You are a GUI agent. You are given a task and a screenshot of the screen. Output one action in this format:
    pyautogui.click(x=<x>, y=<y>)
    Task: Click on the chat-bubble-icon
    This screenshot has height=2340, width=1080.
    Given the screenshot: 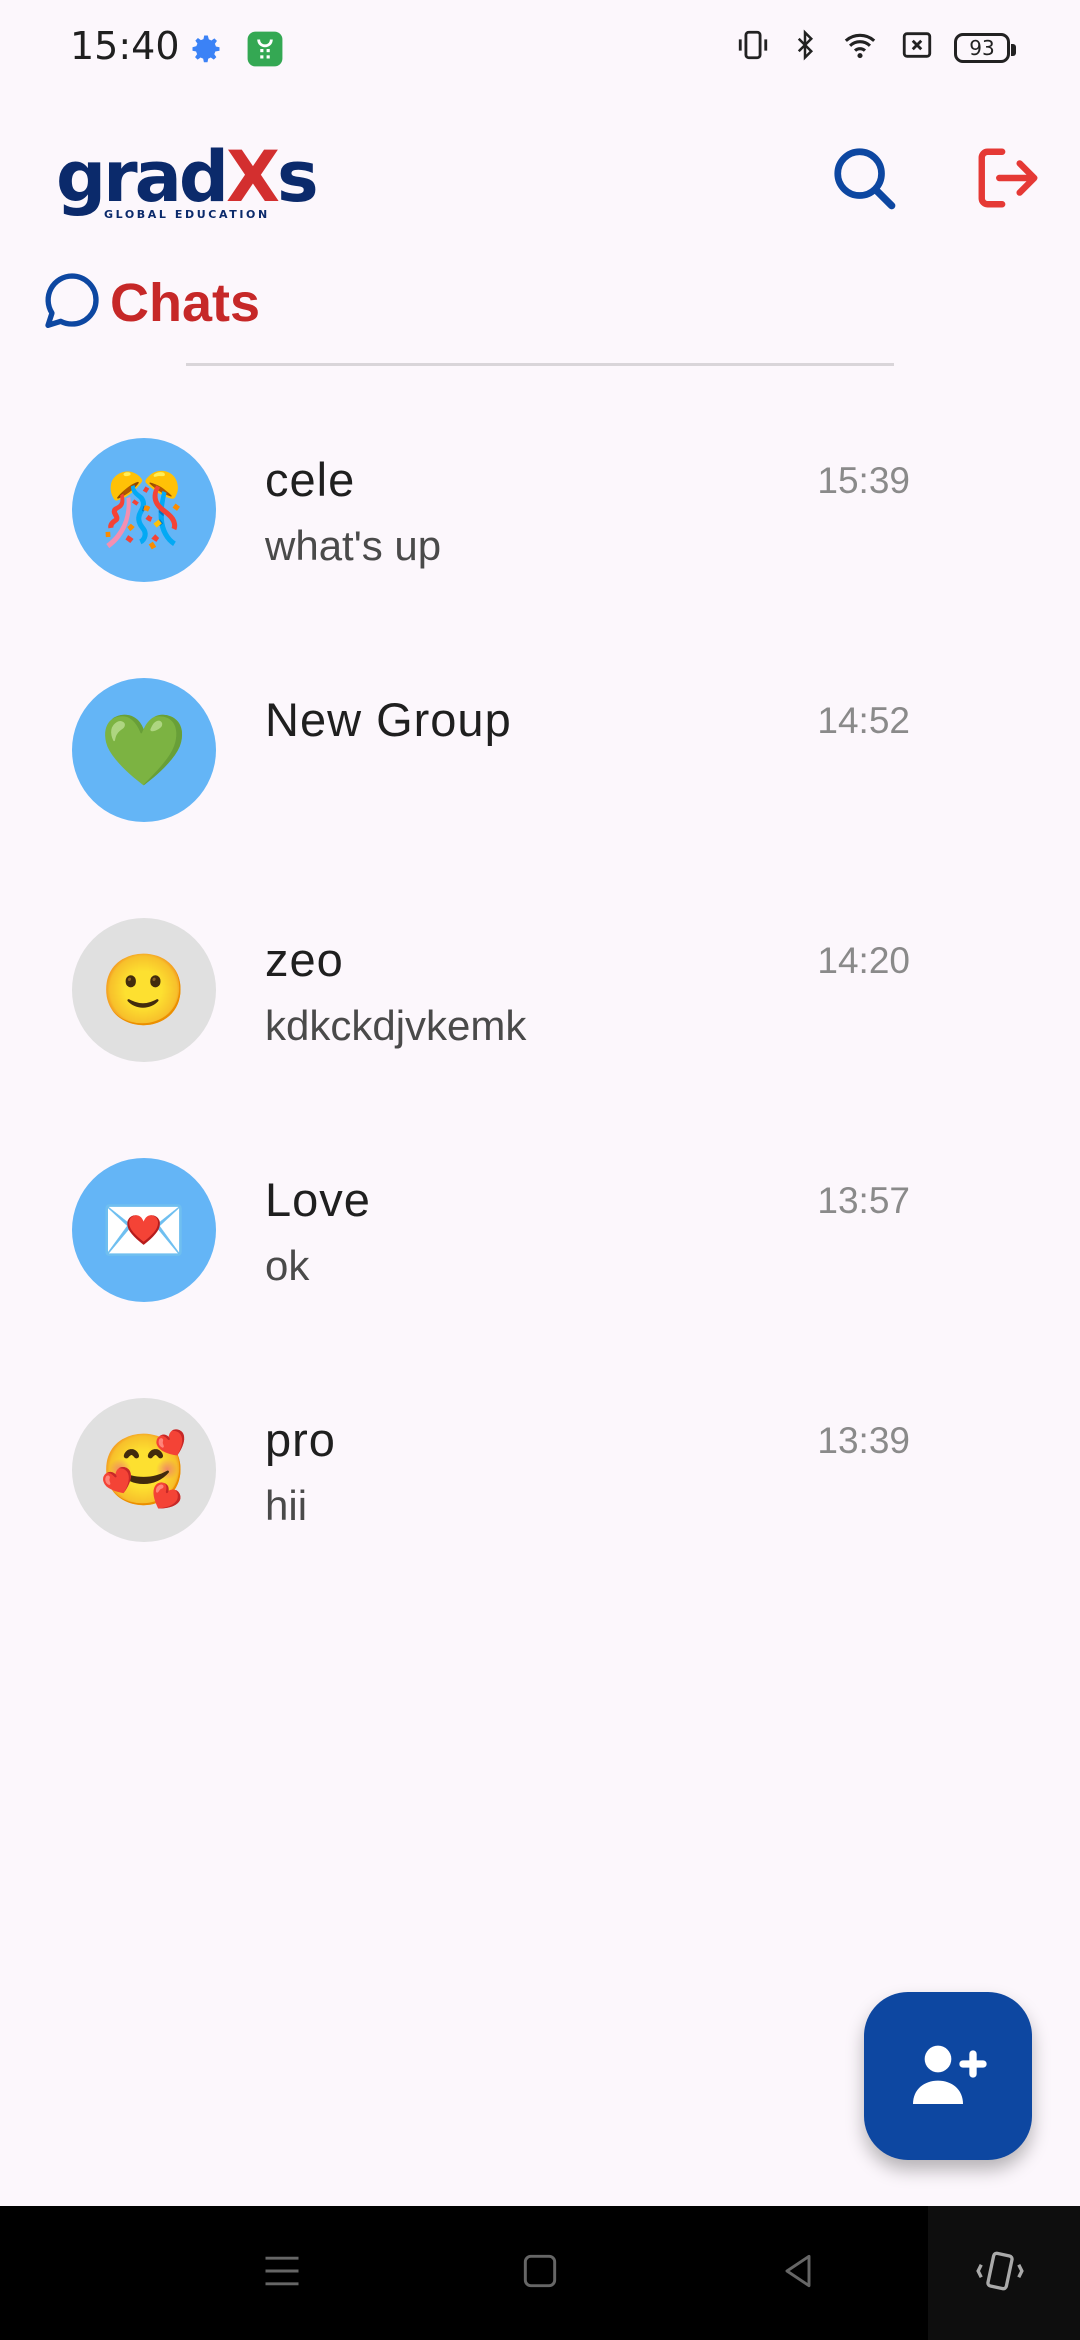 What is the action you would take?
    pyautogui.click(x=72, y=302)
    